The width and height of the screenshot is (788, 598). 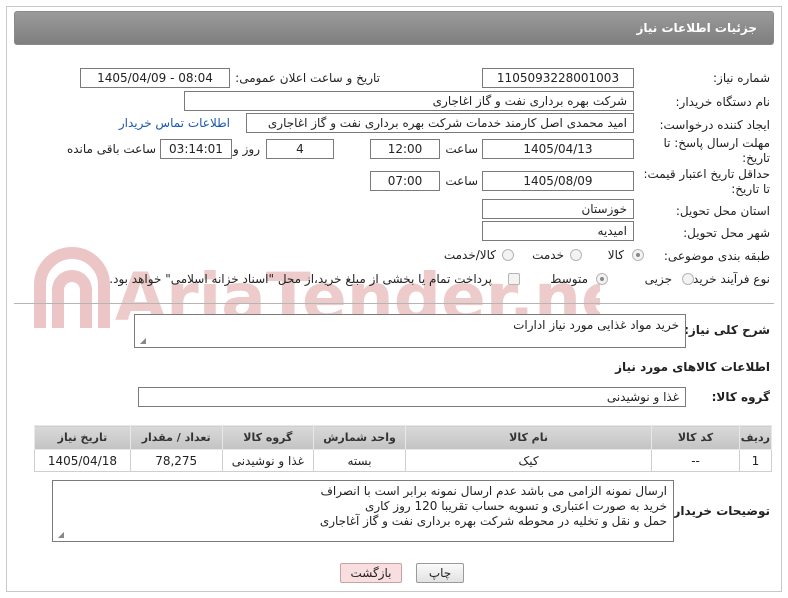 What do you see at coordinates (615, 255) in the screenshot?
I see `category-option-goods: کالا` at bounding box center [615, 255].